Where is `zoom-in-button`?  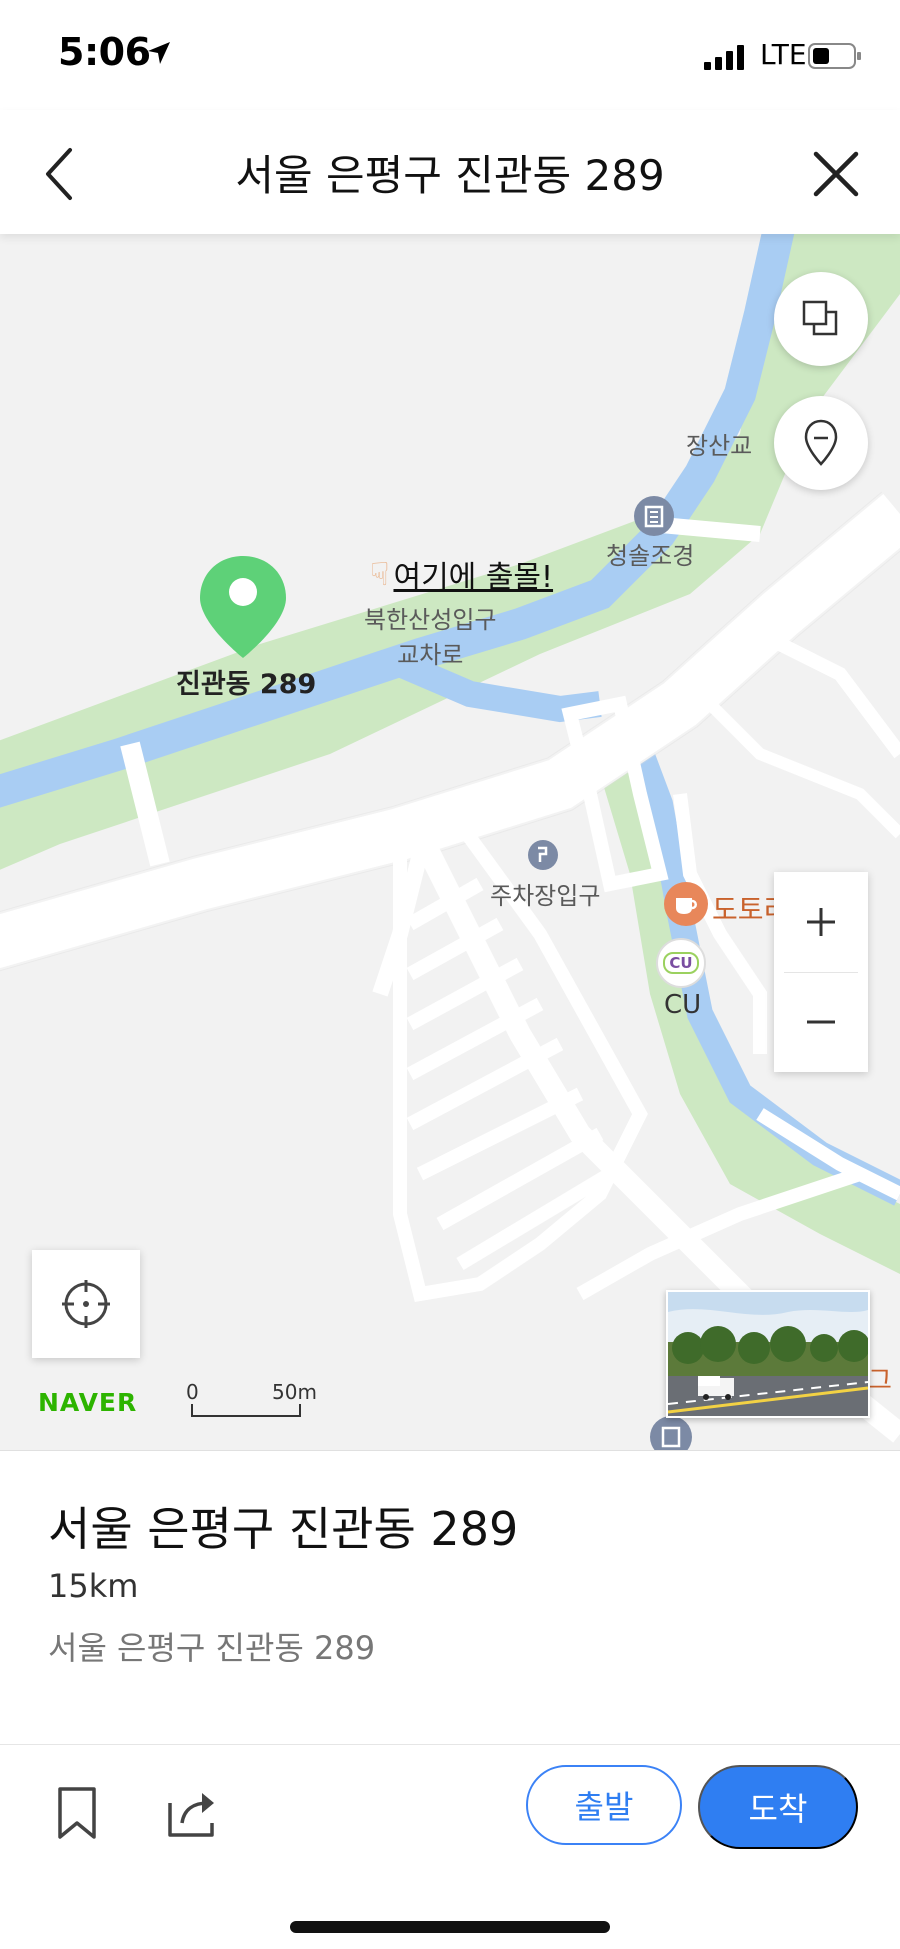 zoom-in-button is located at coordinates (821, 922).